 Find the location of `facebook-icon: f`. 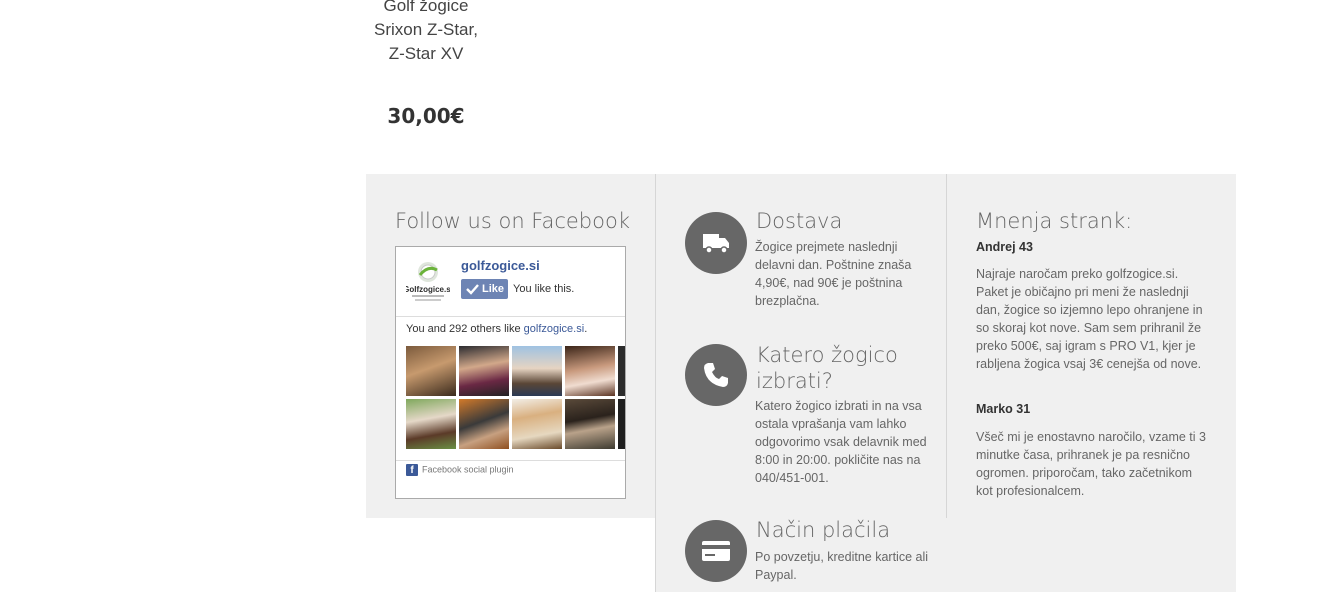

facebook-icon: f is located at coordinates (412, 470).